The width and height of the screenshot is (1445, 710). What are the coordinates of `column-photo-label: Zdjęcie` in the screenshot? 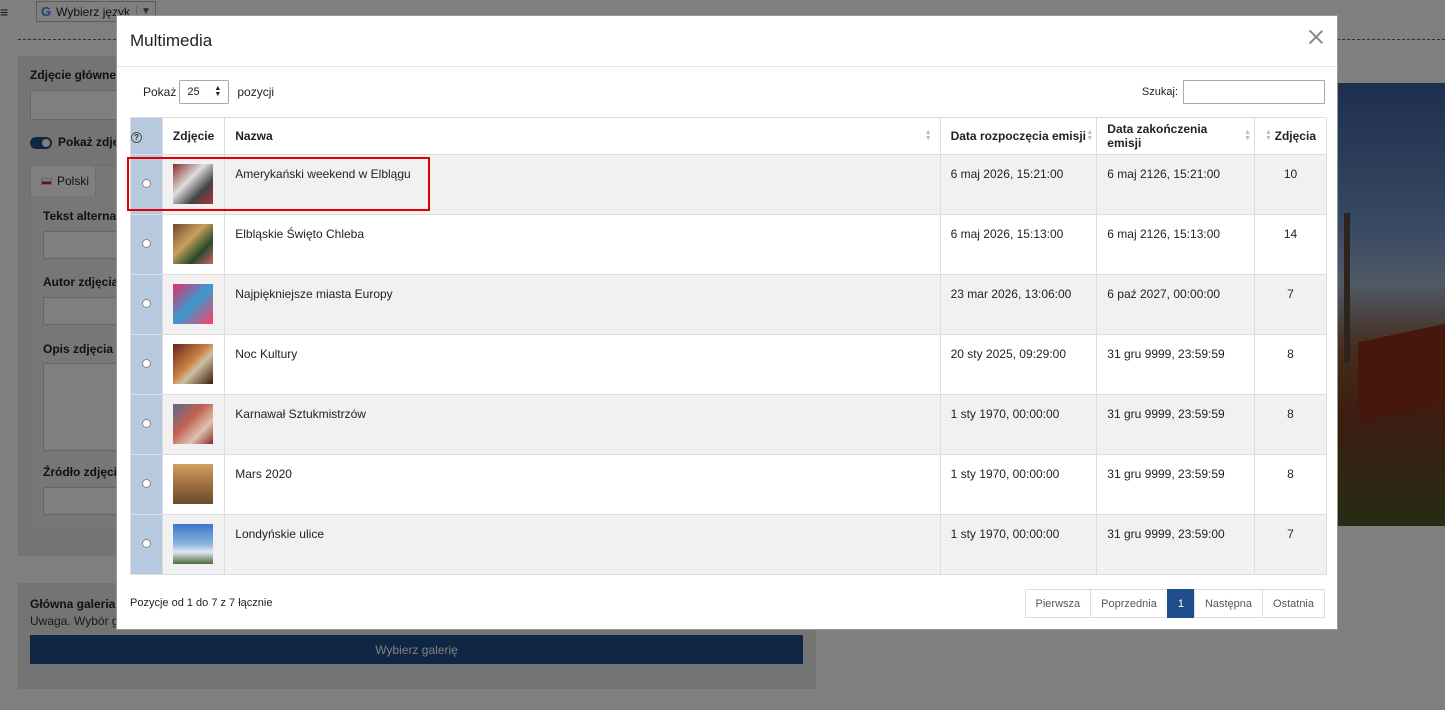 It's located at (193, 136).